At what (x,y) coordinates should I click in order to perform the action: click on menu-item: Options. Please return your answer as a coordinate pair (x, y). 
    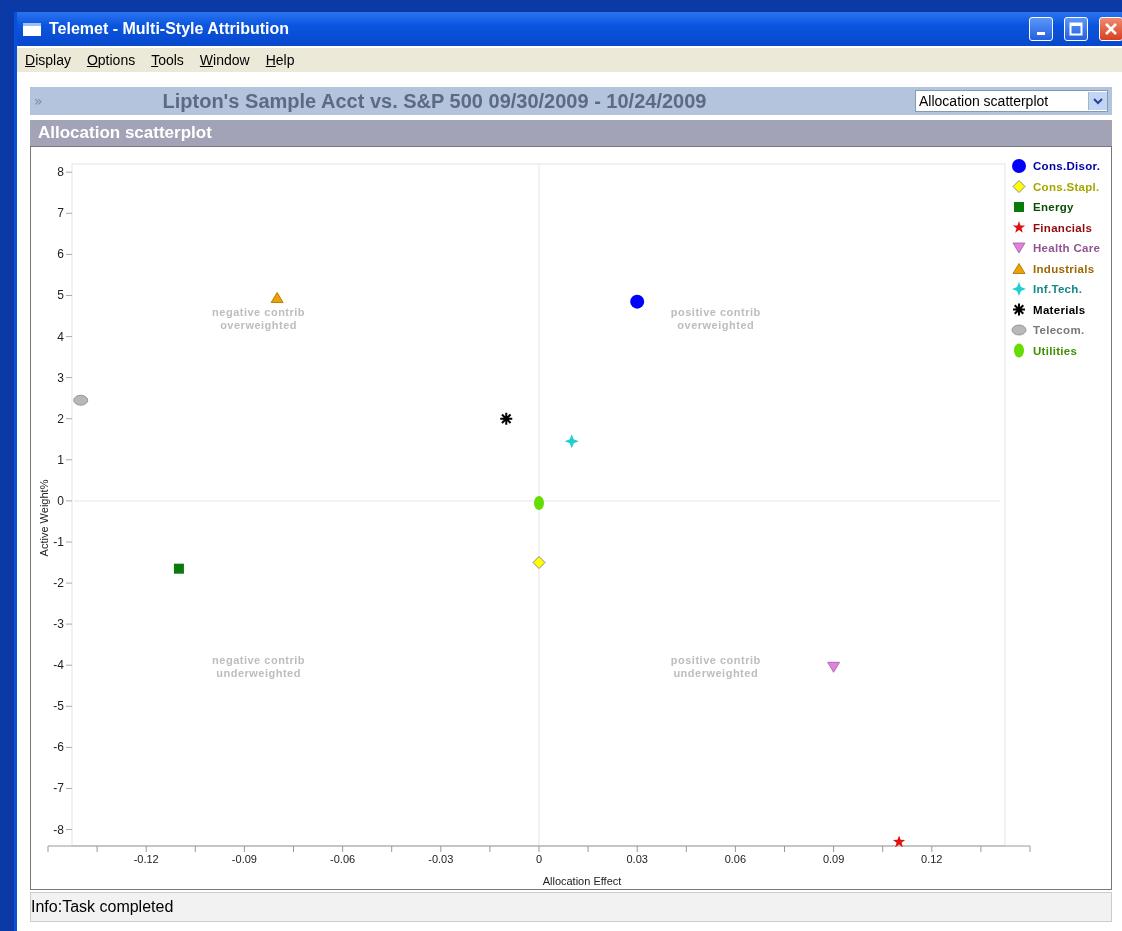
    Looking at the image, I should click on (111, 60).